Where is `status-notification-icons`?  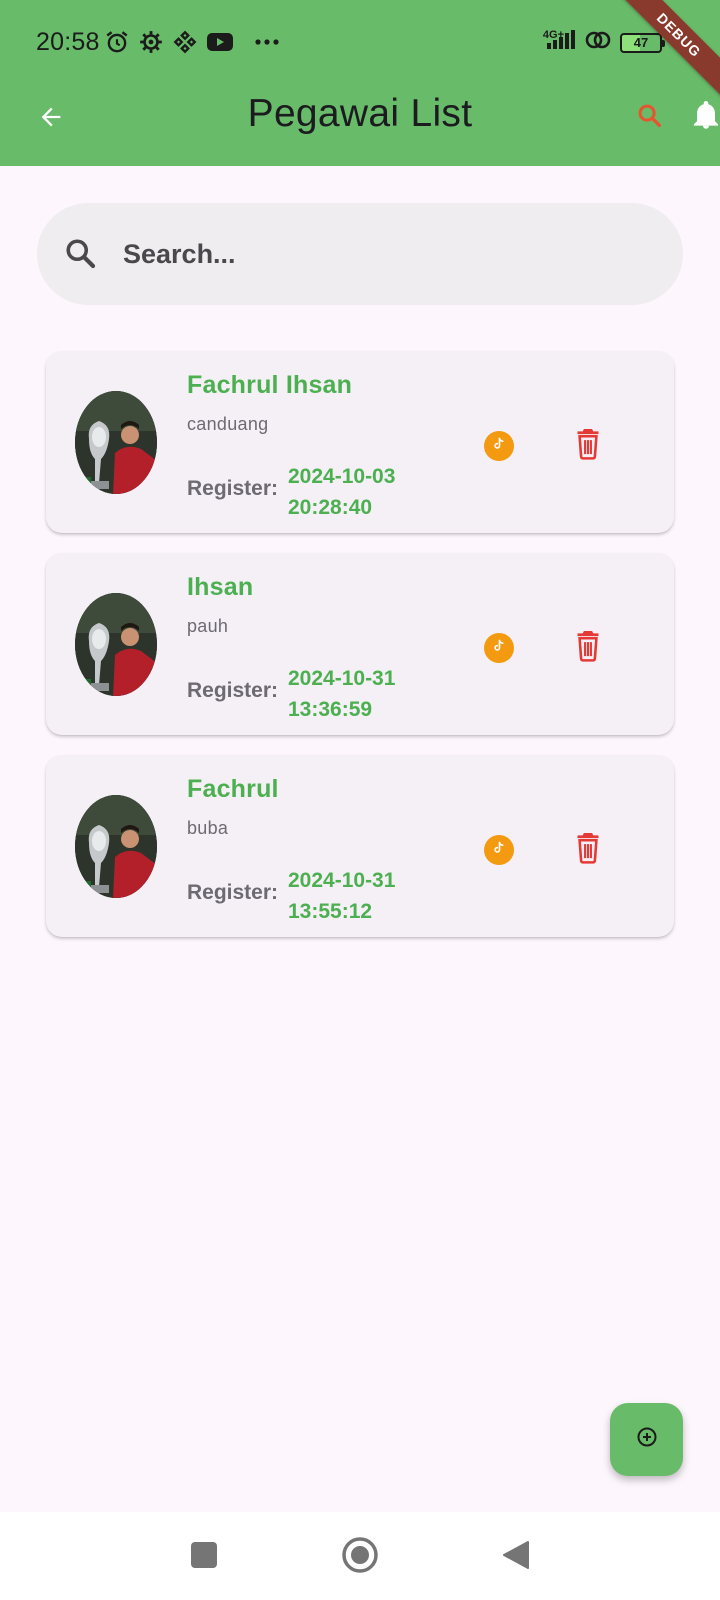
status-notification-icons is located at coordinates (192, 42).